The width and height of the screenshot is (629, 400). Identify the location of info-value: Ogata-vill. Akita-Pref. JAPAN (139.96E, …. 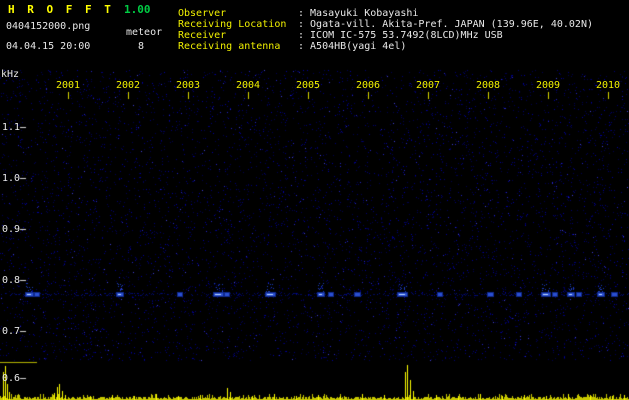
(451, 24).